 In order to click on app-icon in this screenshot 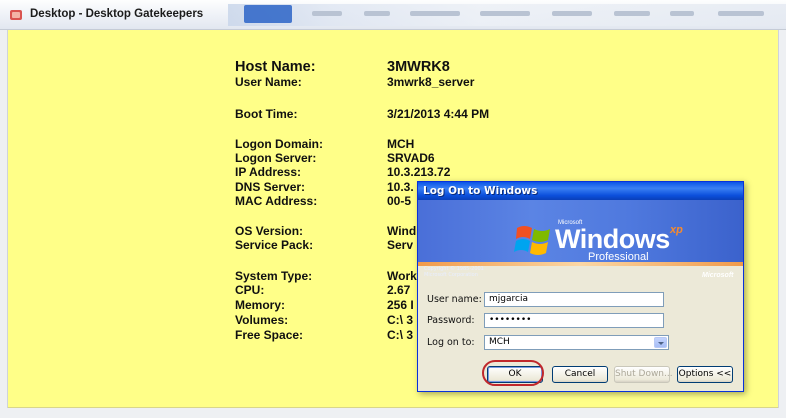, I will do `click(16, 15)`.